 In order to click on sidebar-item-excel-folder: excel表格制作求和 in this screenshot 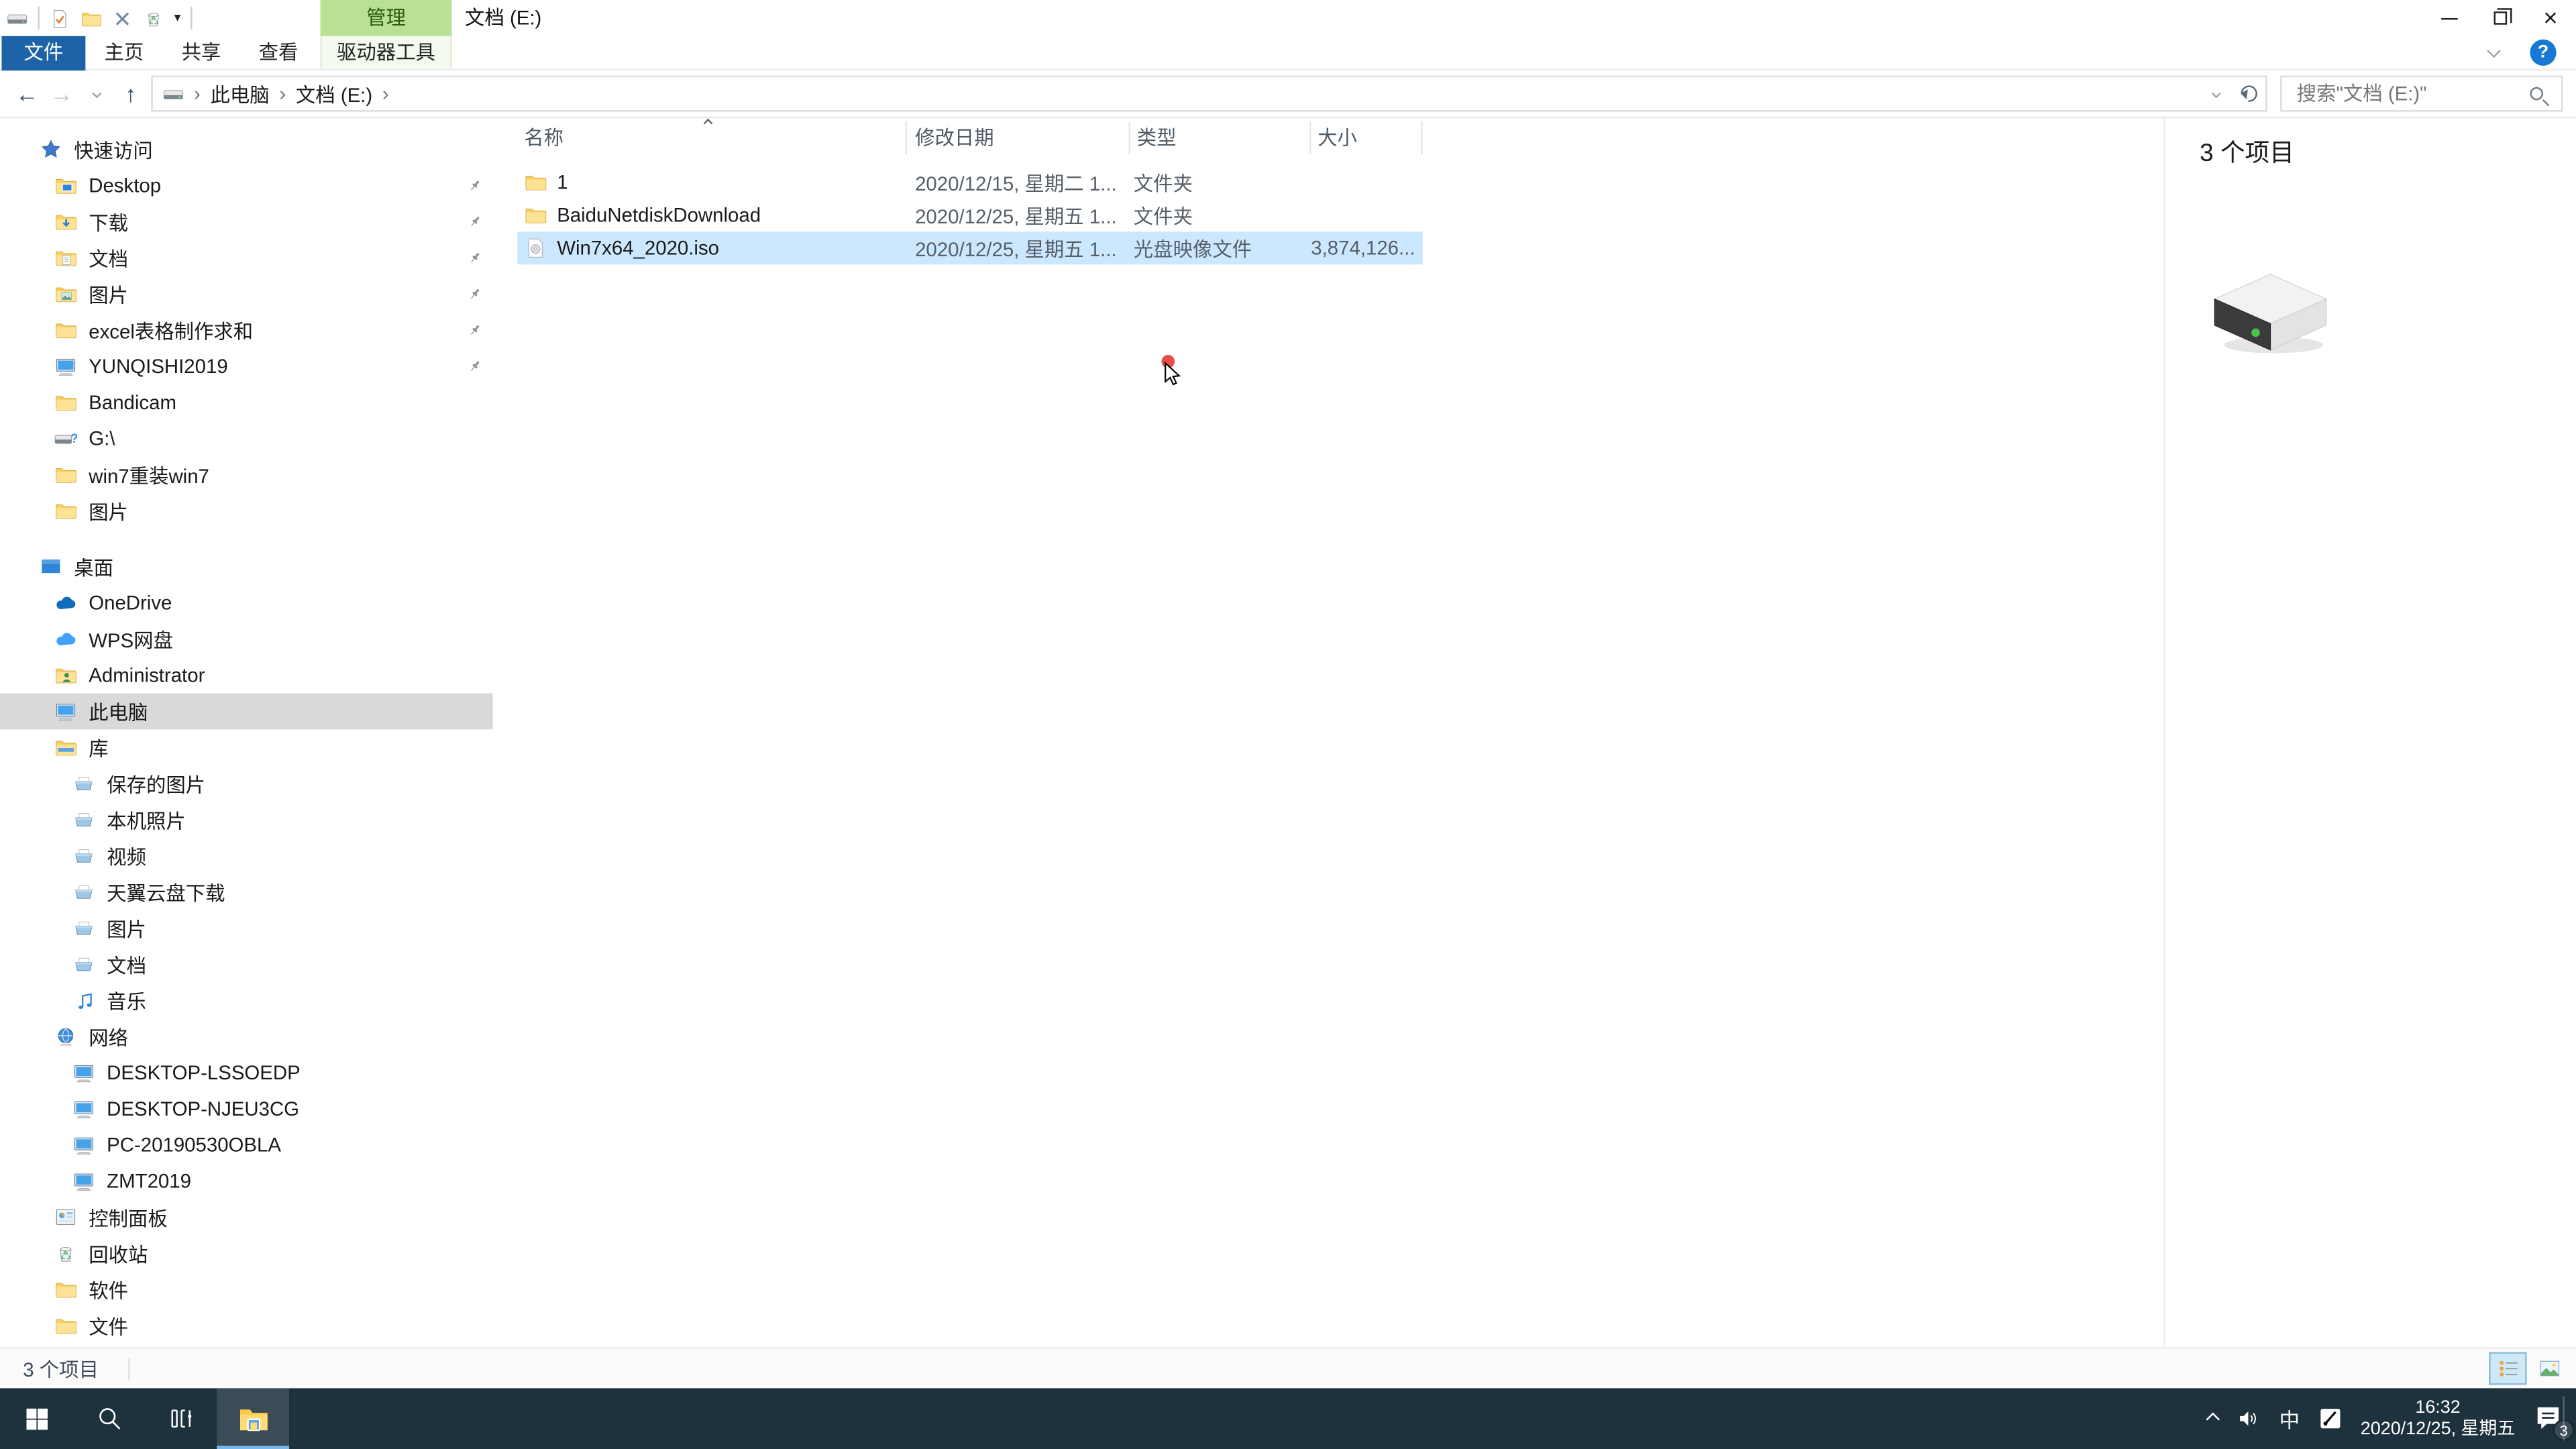, I will do `click(246, 330)`.